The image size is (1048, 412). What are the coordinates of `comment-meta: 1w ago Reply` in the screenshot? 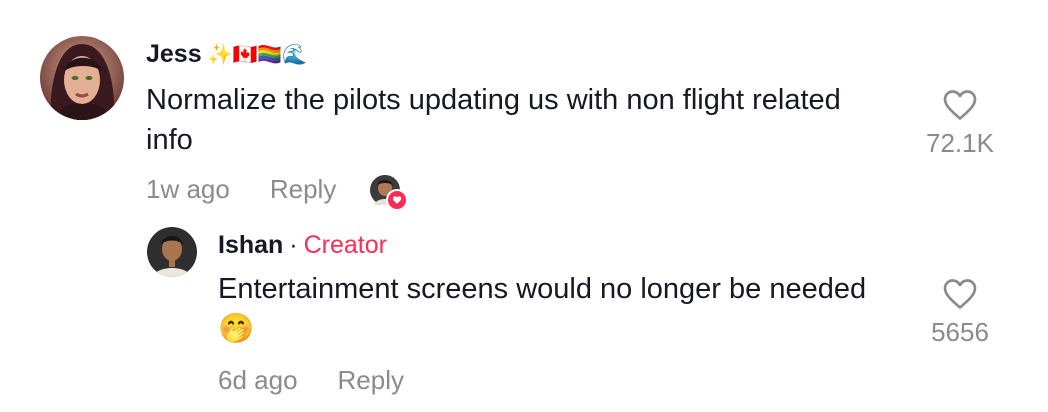 It's located at (277, 192).